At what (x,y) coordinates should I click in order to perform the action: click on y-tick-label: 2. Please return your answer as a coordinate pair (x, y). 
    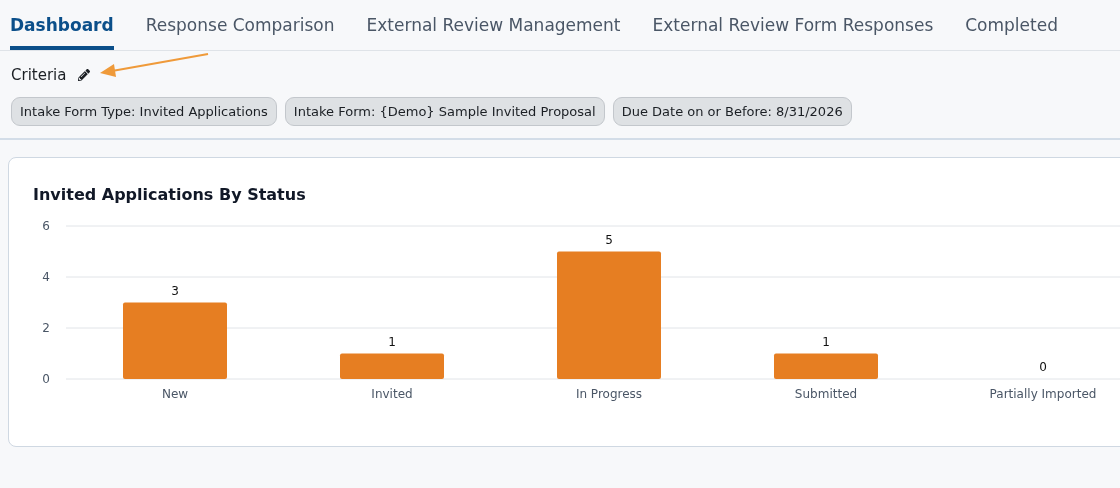
    Looking at the image, I should click on (46, 328).